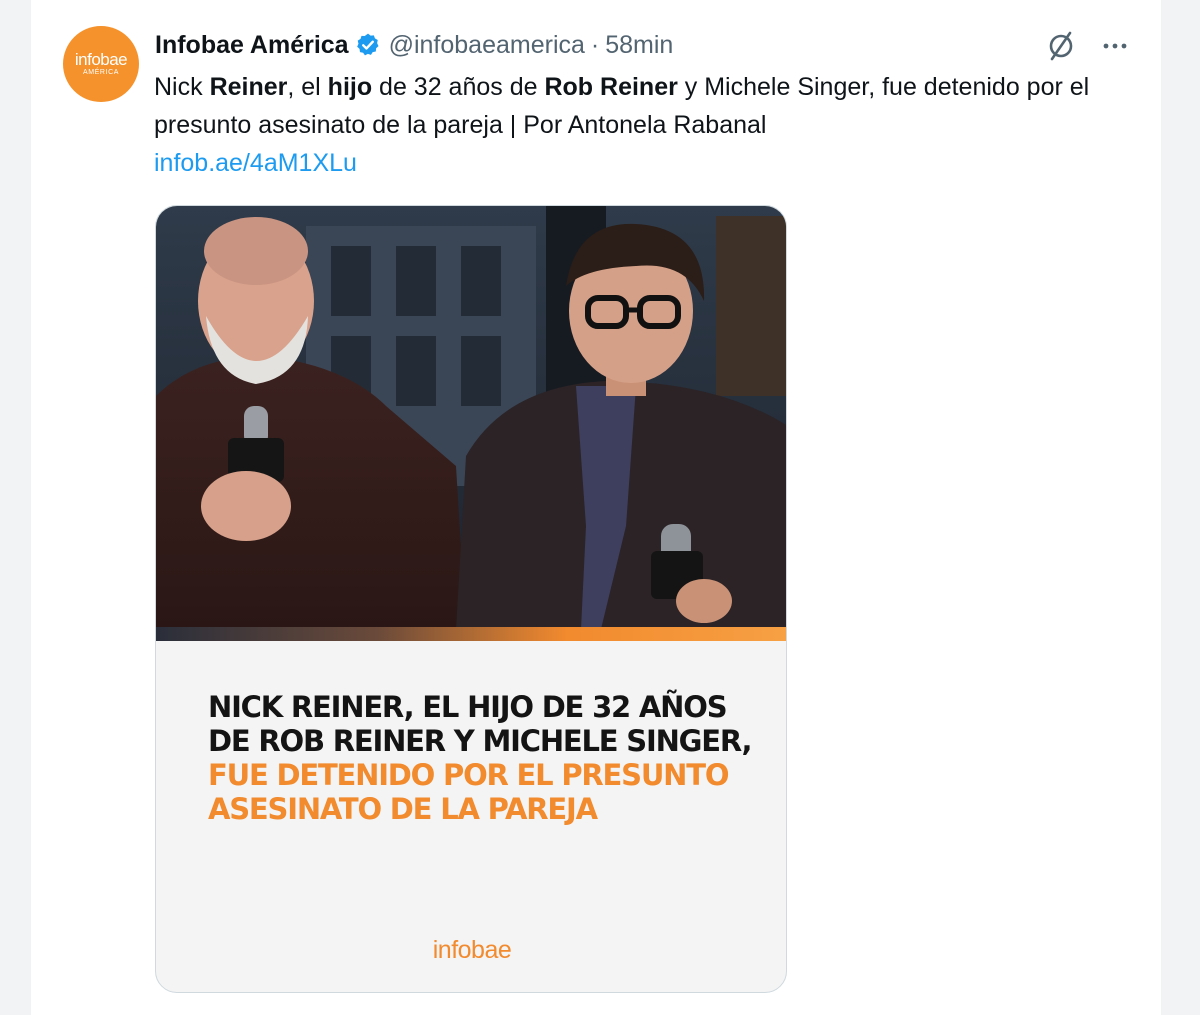 This screenshot has width=1200, height=1015. I want to click on avatar: infobae AMÉRICA, so click(101, 64).